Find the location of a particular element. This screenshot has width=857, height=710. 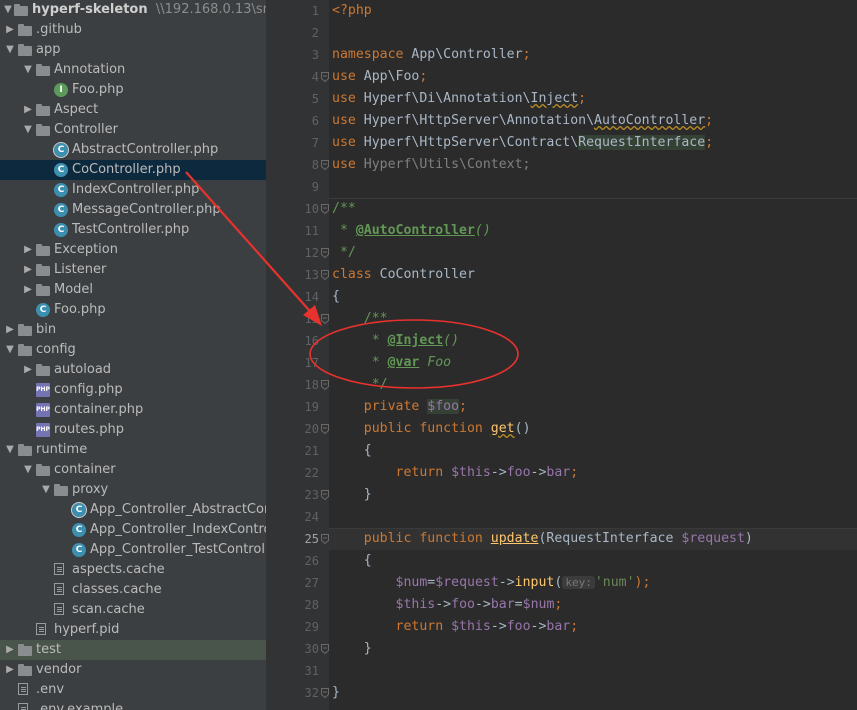

tree-item: ▼ Controller is located at coordinates (133, 130).